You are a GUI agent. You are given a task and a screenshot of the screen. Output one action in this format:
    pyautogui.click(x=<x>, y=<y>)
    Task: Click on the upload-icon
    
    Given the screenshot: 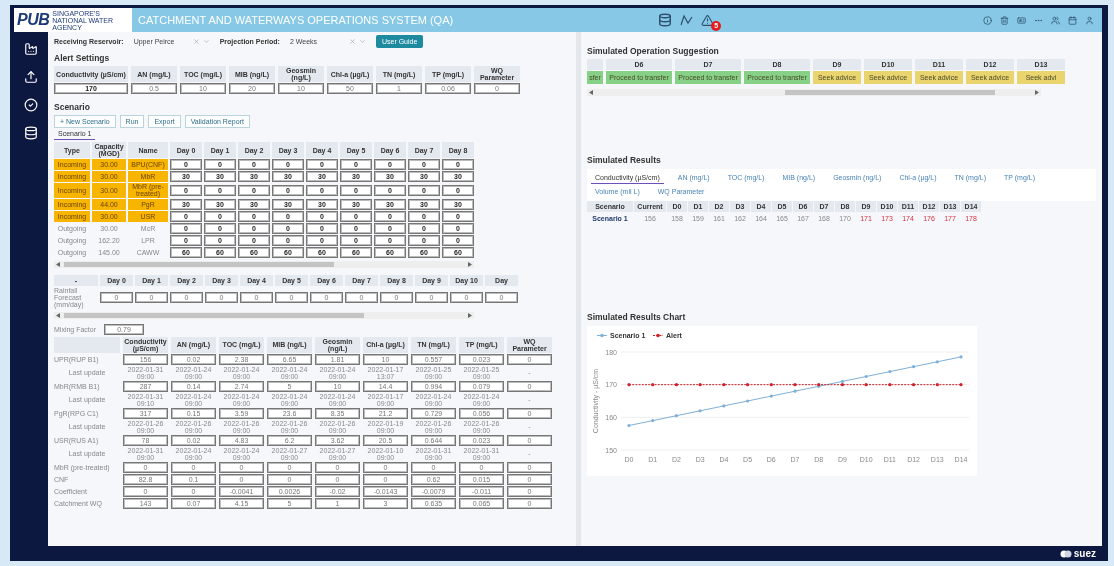 What is the action you would take?
    pyautogui.click(x=31, y=77)
    